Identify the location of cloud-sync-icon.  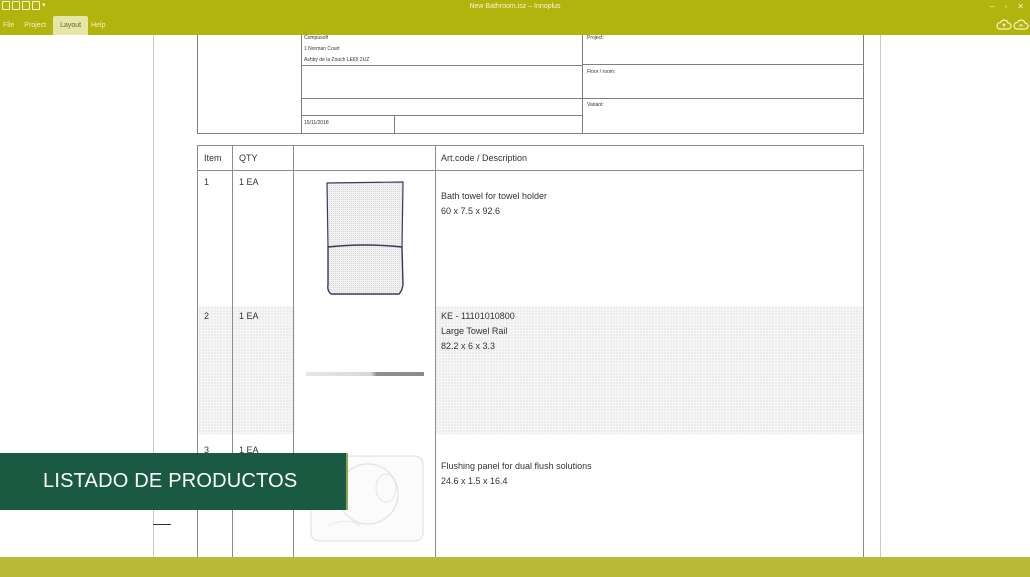
(1021, 25).